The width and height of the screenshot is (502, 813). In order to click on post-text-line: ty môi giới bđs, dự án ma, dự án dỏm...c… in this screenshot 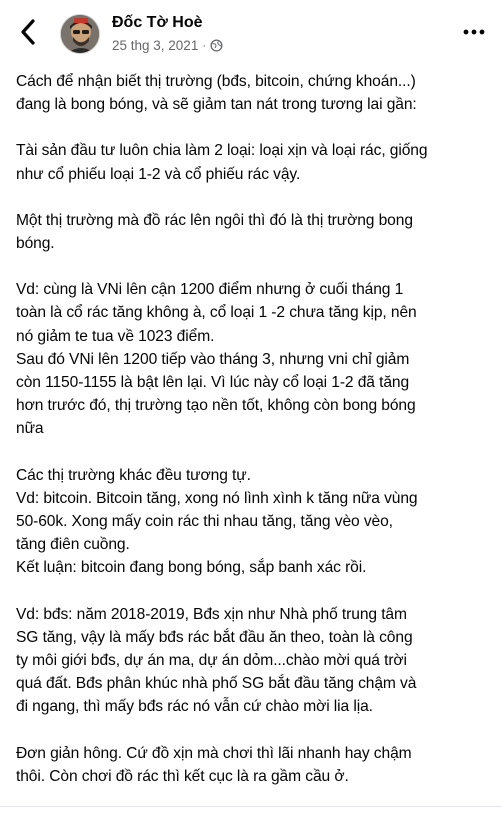, I will do `click(211, 661)`.